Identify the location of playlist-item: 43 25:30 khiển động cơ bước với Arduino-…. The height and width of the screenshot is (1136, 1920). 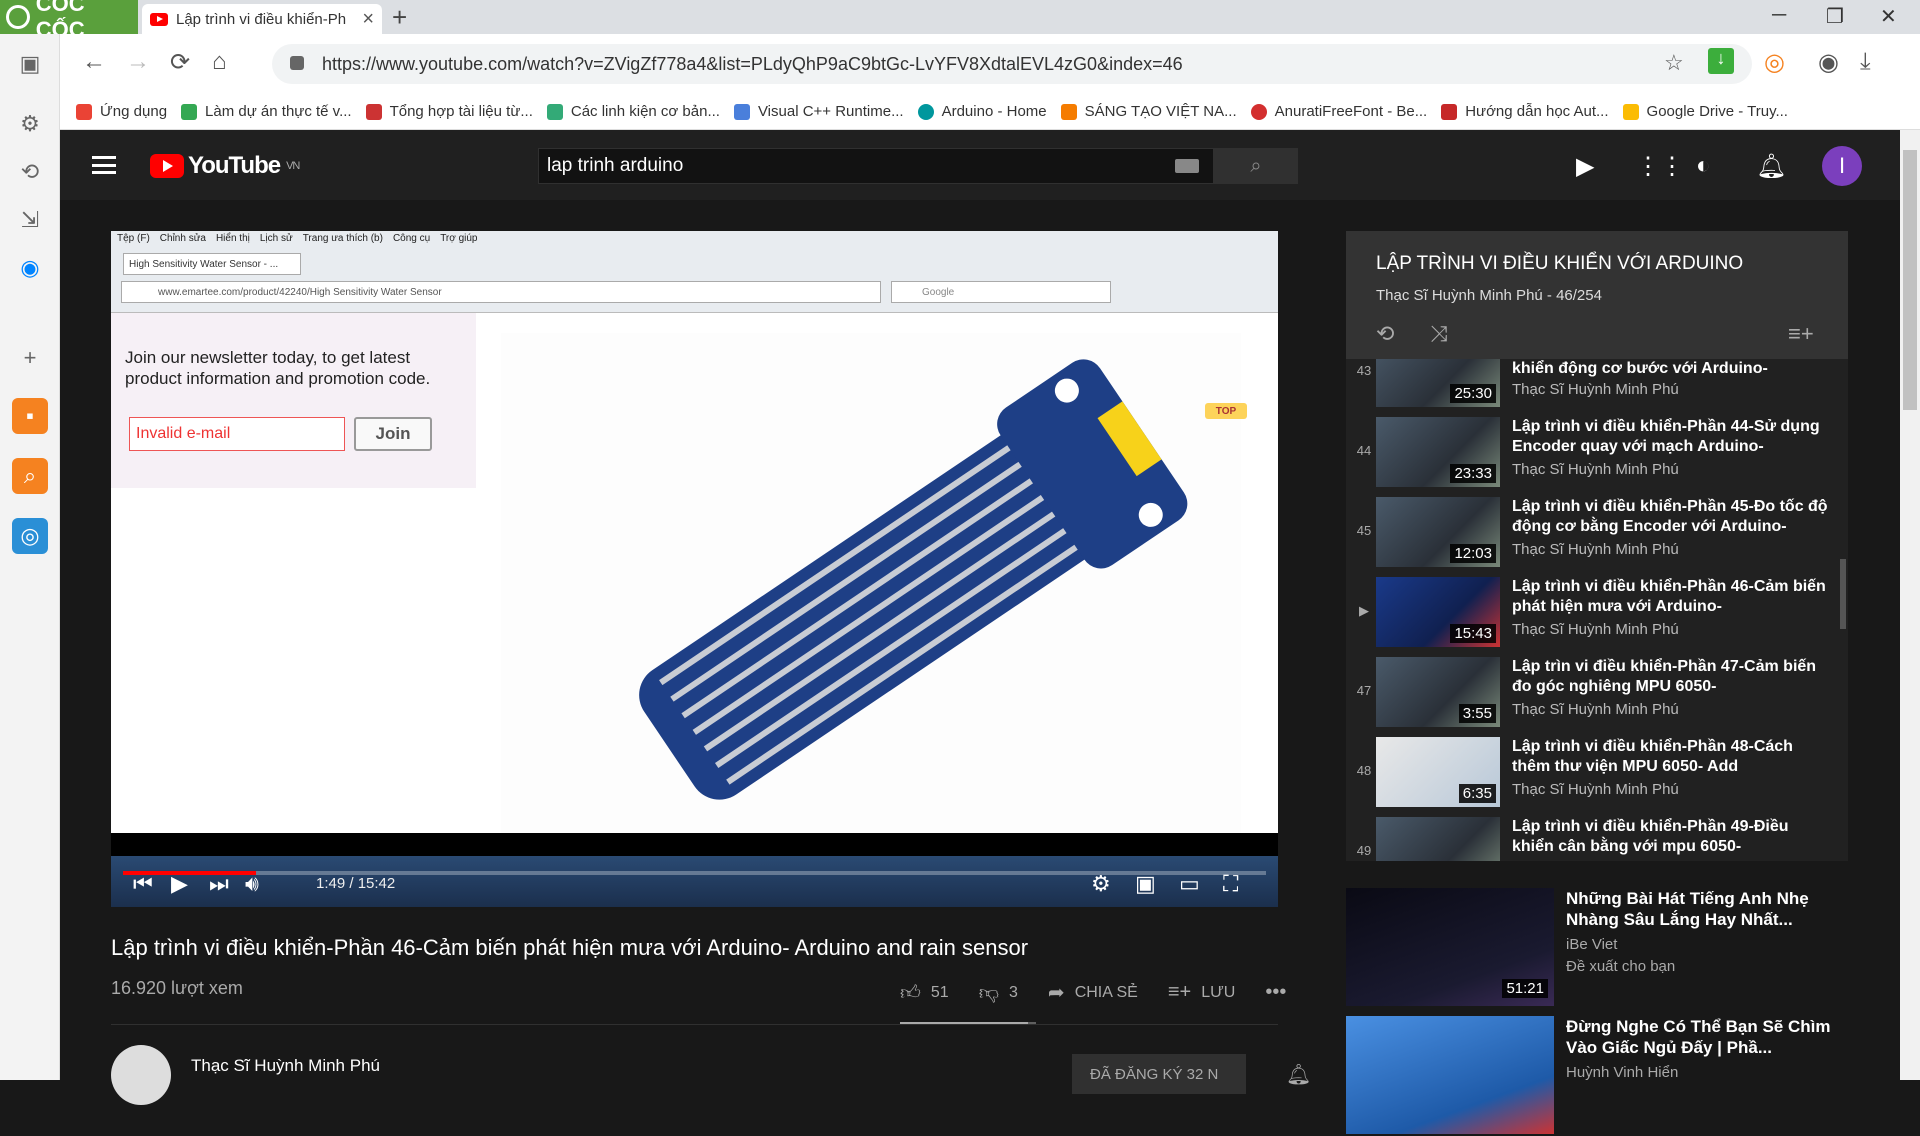
(1597, 386).